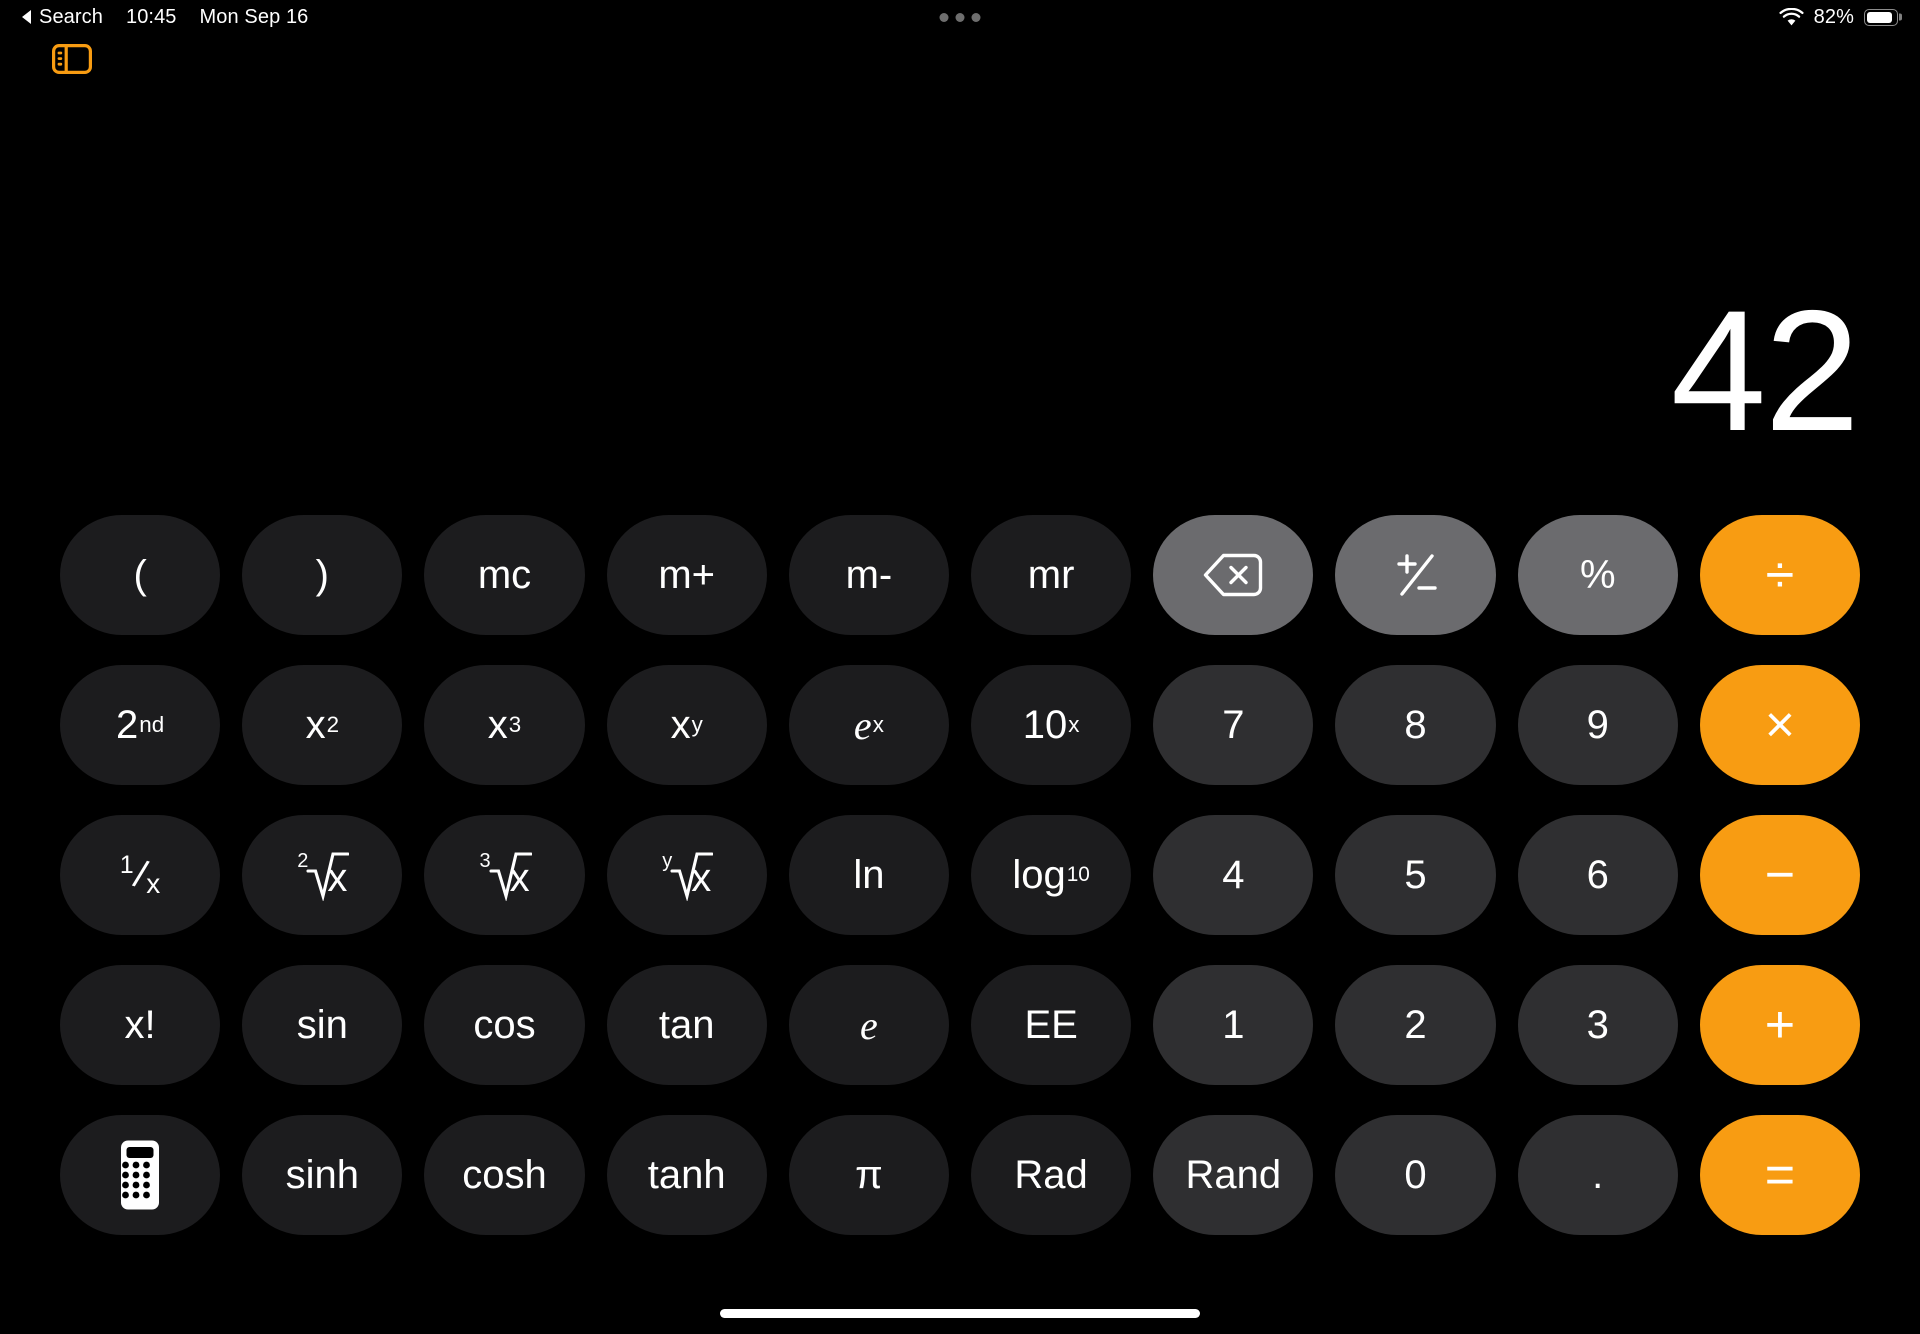 The width and height of the screenshot is (1920, 1334). What do you see at coordinates (1765, 370) in the screenshot?
I see `display-value: 42` at bounding box center [1765, 370].